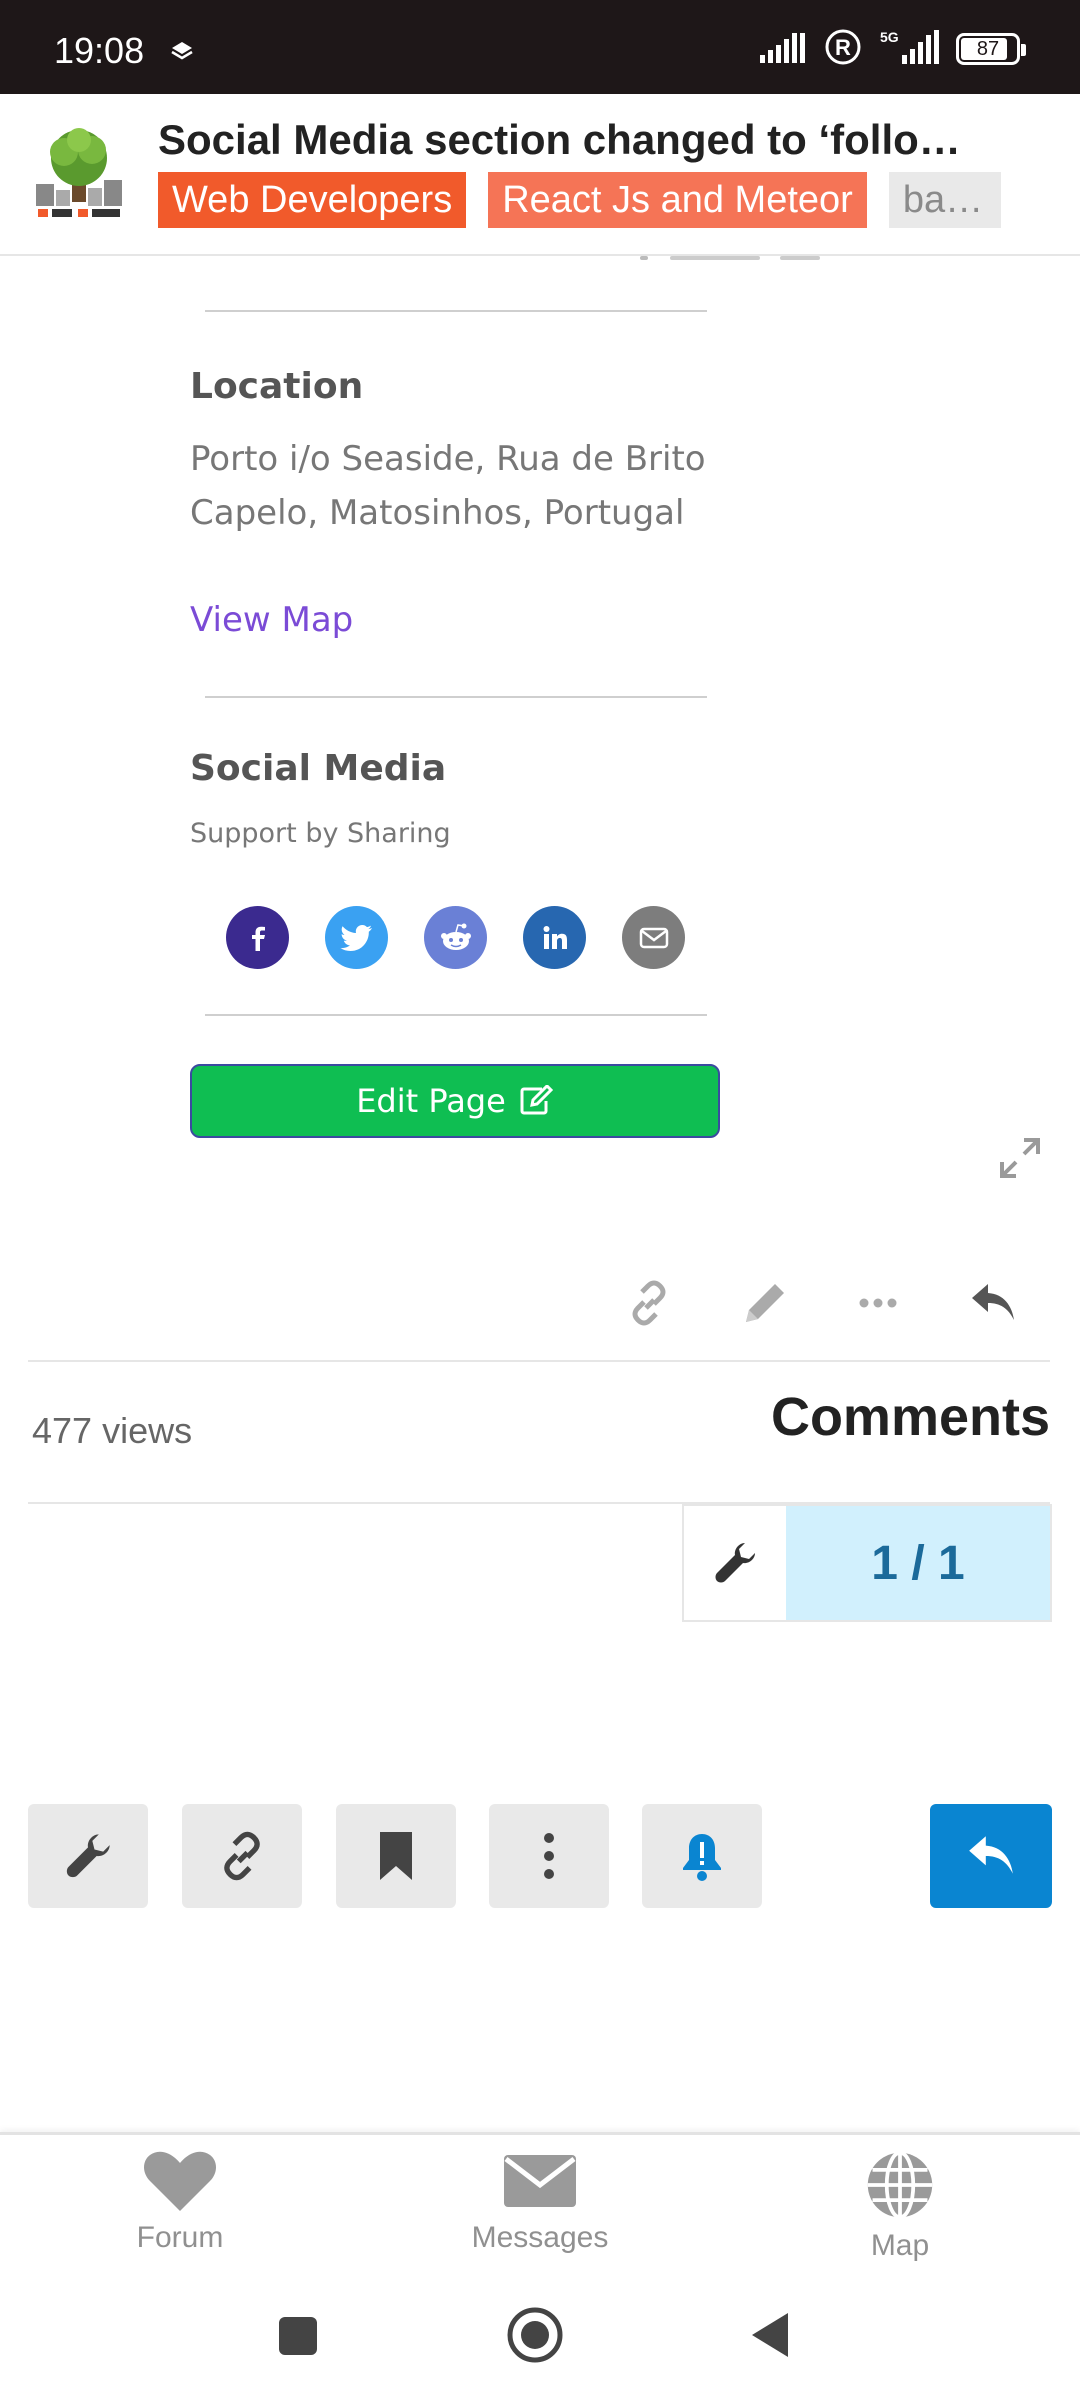  Describe the element at coordinates (540, 47) in the screenshot. I see `status-bar: 19:08 R 5G 87` at that location.